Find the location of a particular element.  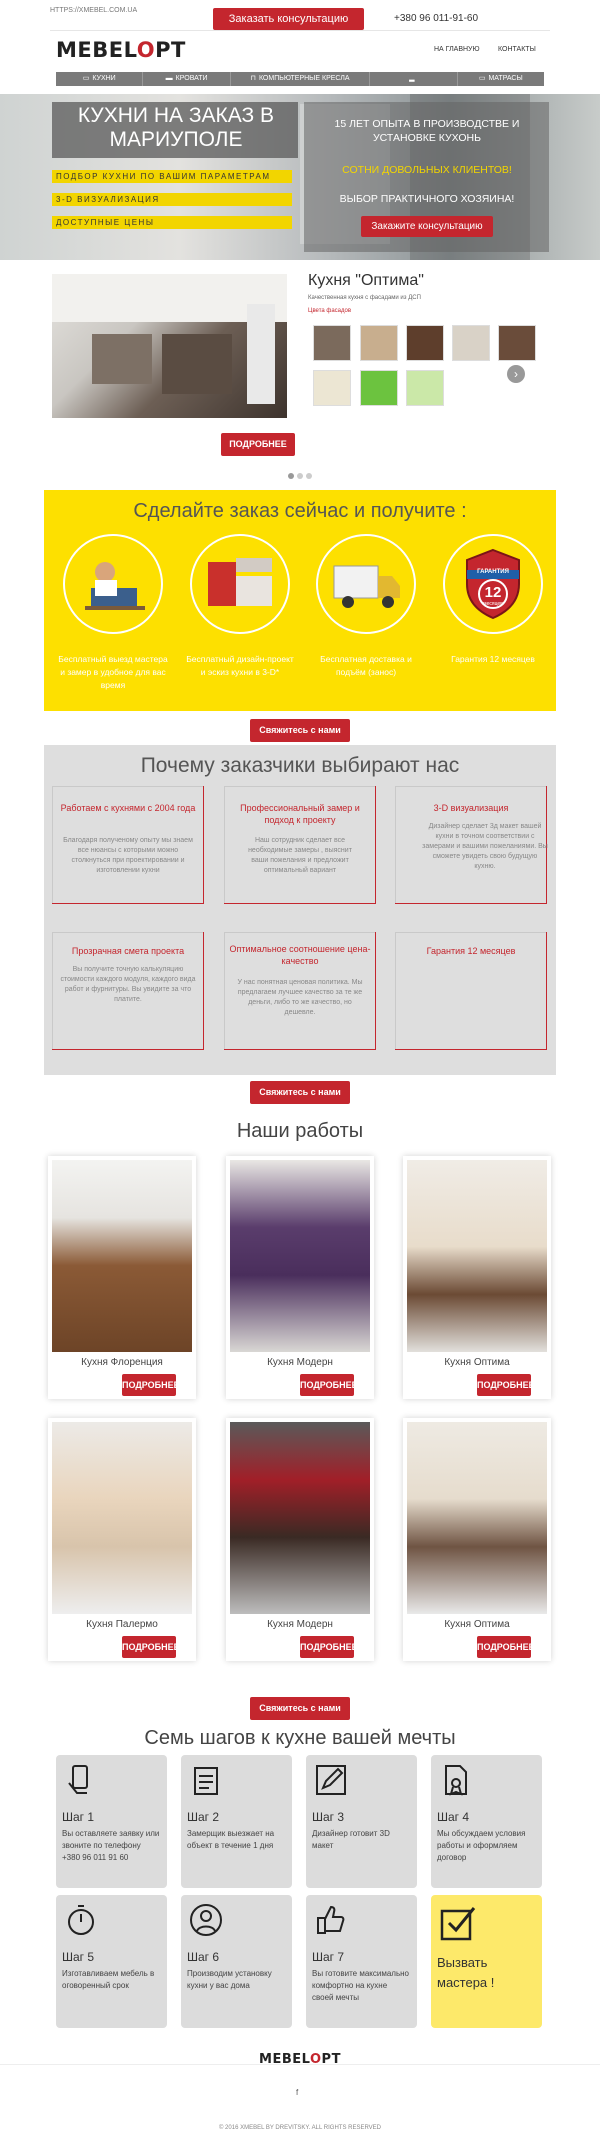

why-us-title: Почему заказчики выбирают нас is located at coordinates (300, 765).